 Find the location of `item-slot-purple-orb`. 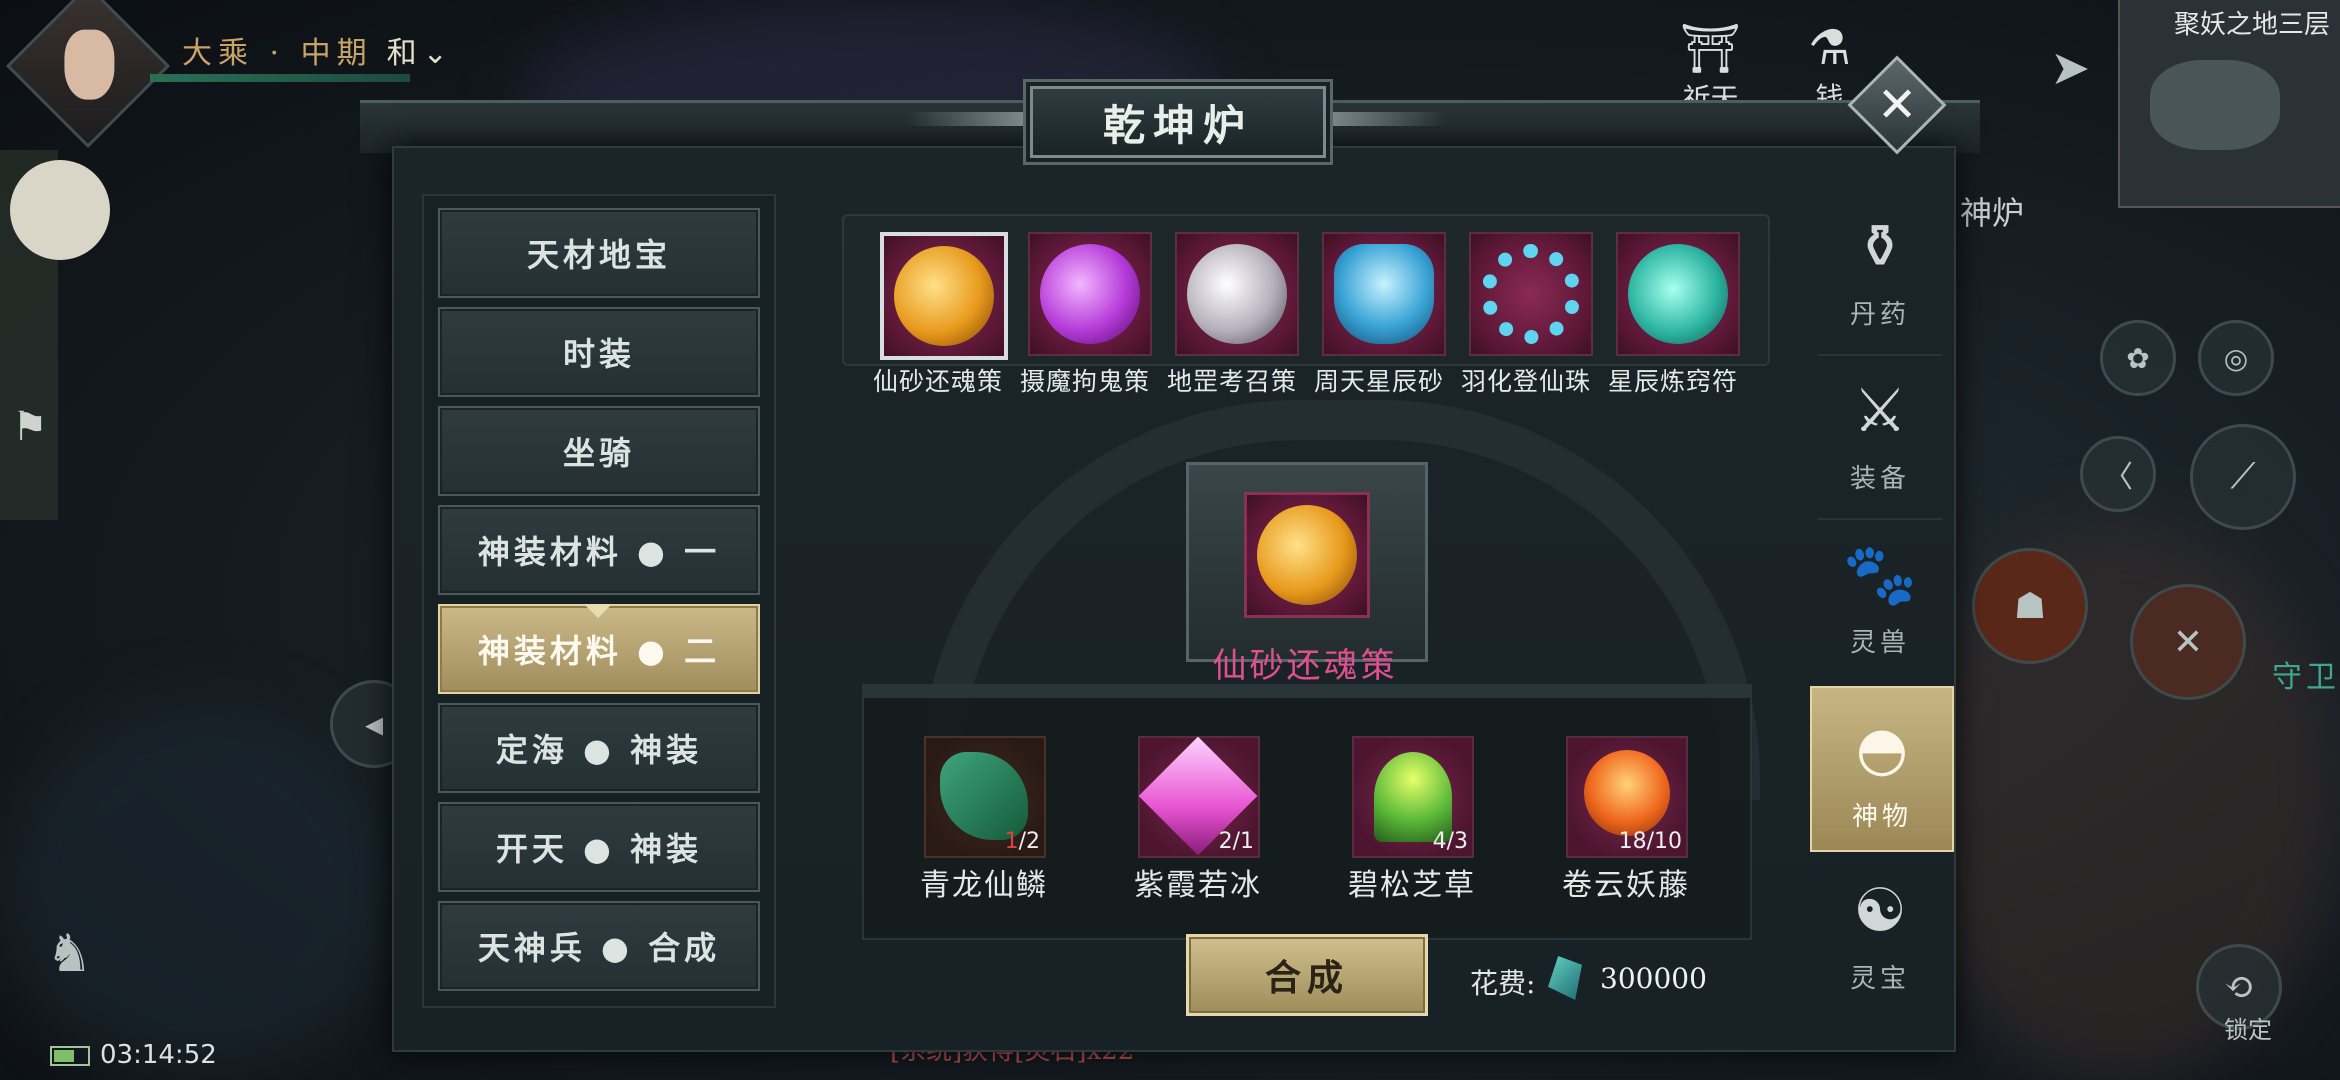

item-slot-purple-orb is located at coordinates (1090, 294).